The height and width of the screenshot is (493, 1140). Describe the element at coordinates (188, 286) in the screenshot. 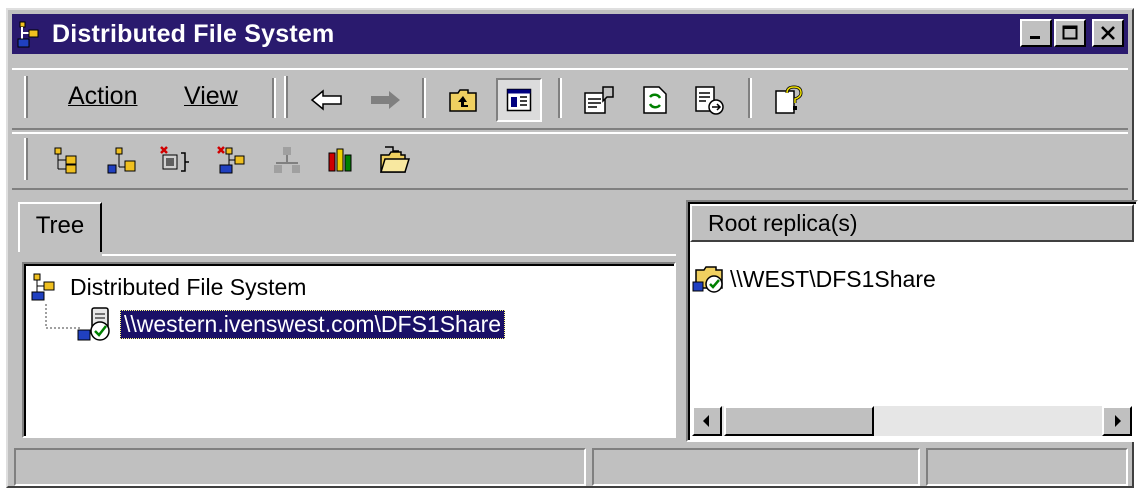

I see `tree-root-label: Distributed File System` at that location.